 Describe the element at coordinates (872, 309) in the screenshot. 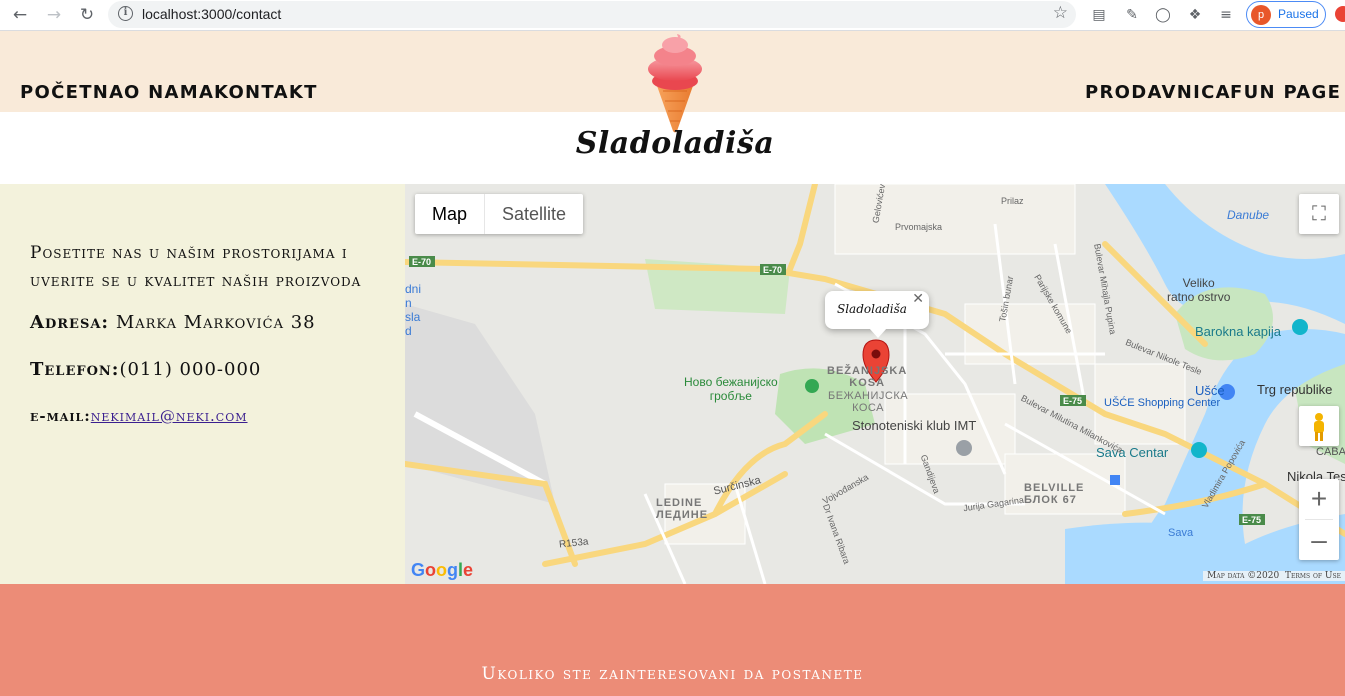

I see `info-window-title: Sladoladiša` at that location.